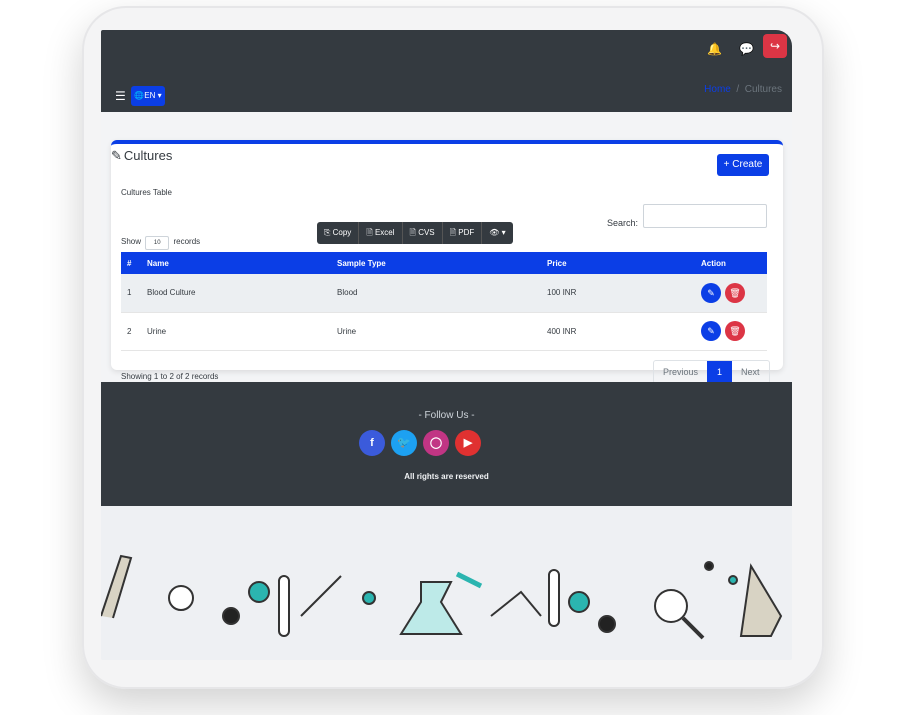  I want to click on top-navbar: 🔔 💬 ↪, so click(446, 56).